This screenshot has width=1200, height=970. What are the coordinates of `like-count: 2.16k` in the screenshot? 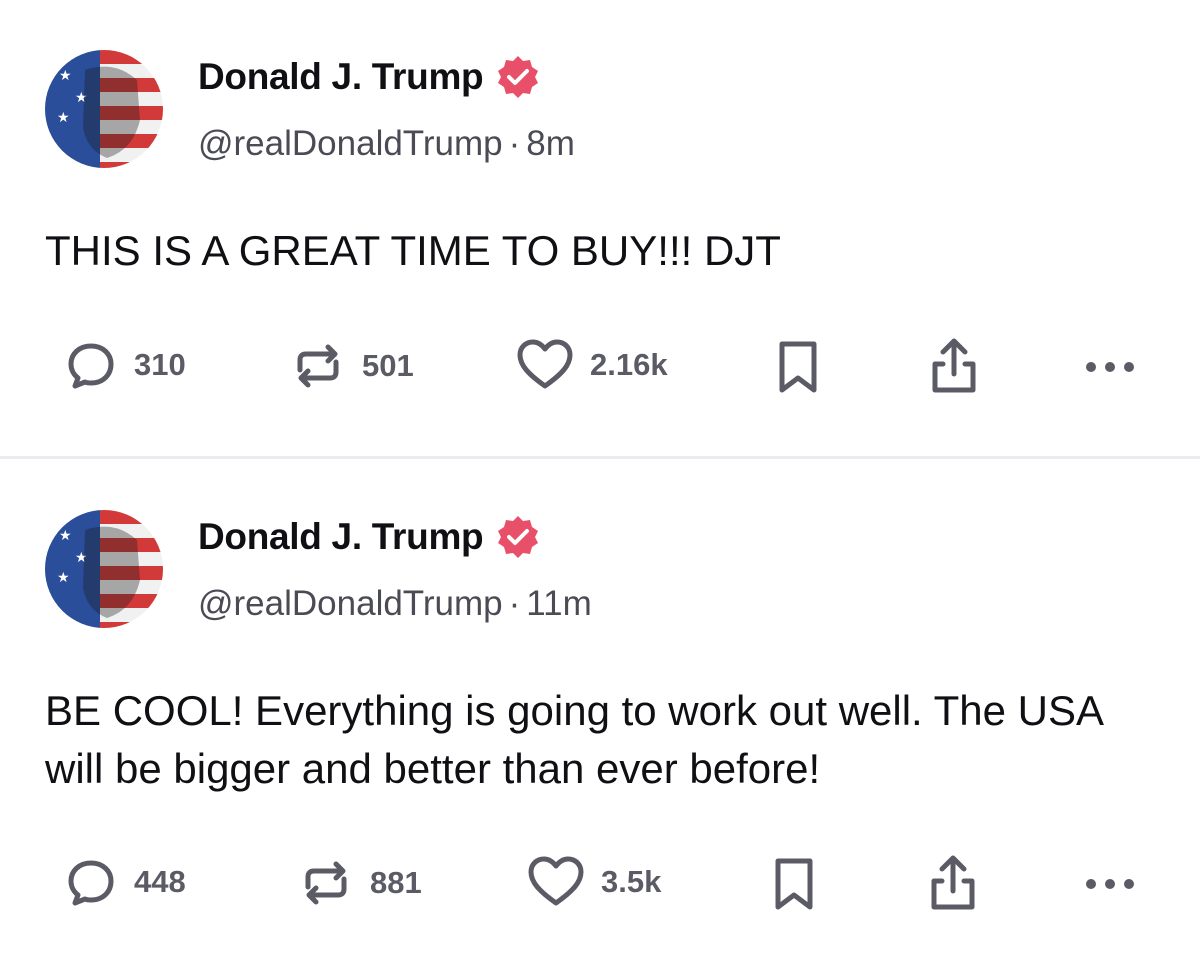 It's located at (629, 364).